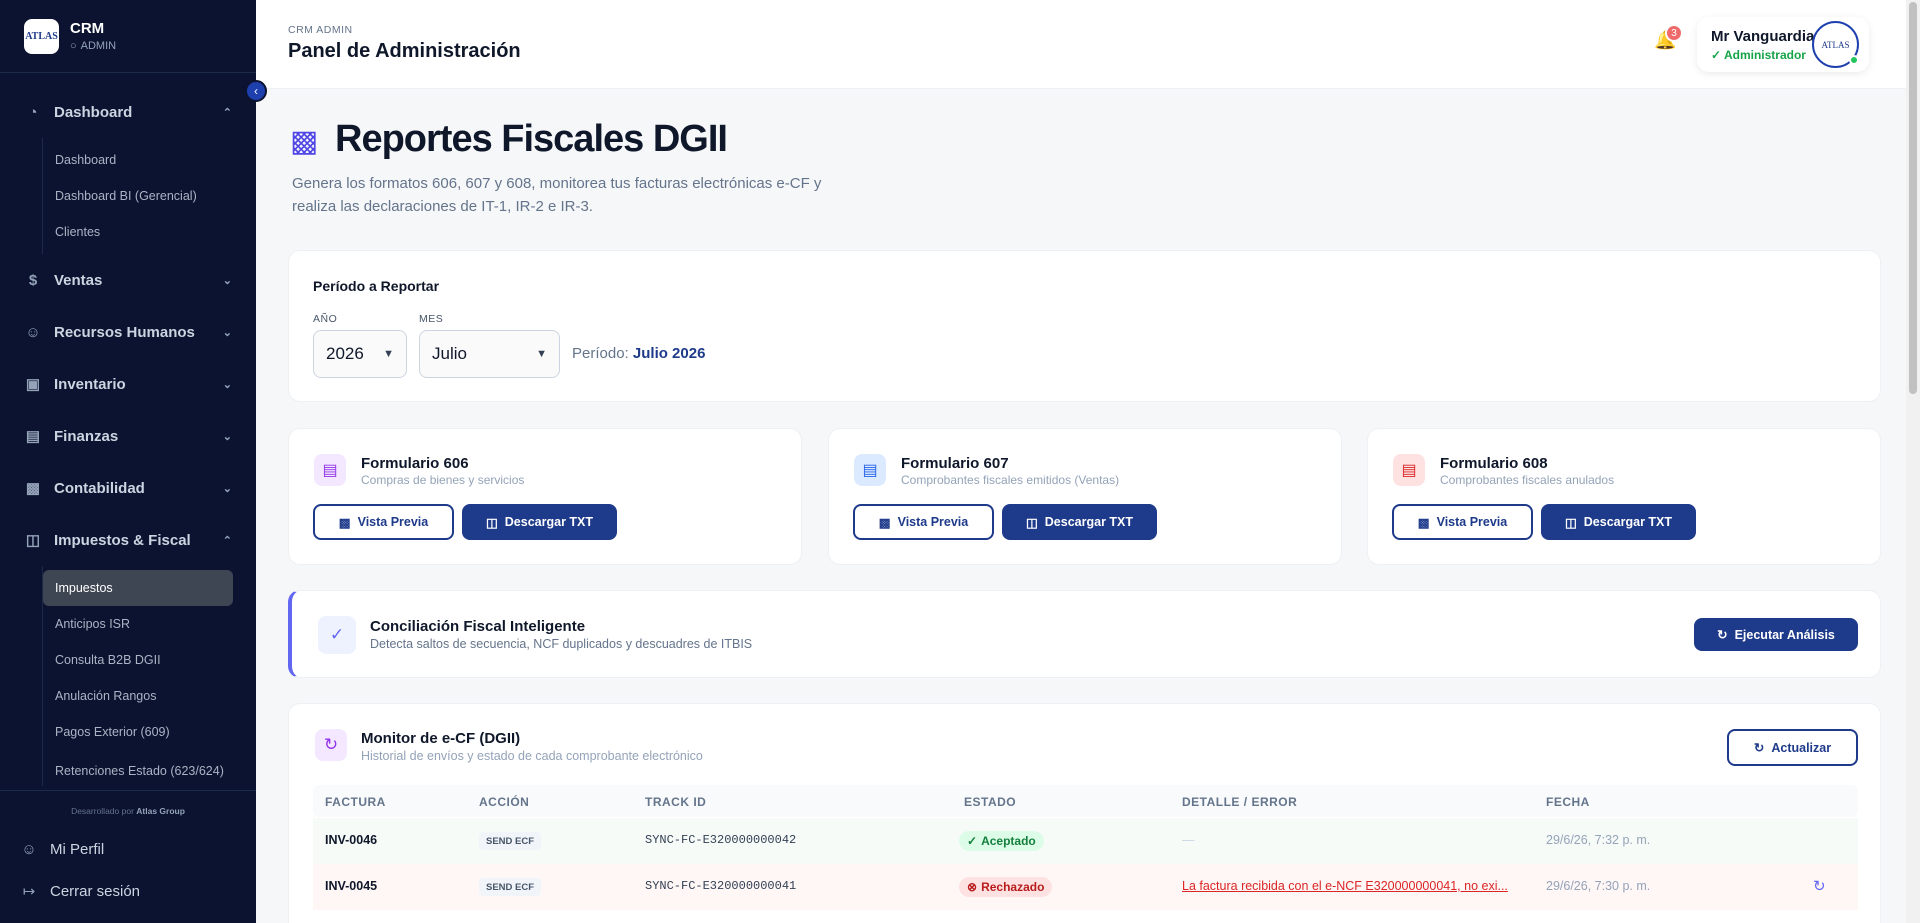  I want to click on notification-badge: 3, so click(1674, 33).